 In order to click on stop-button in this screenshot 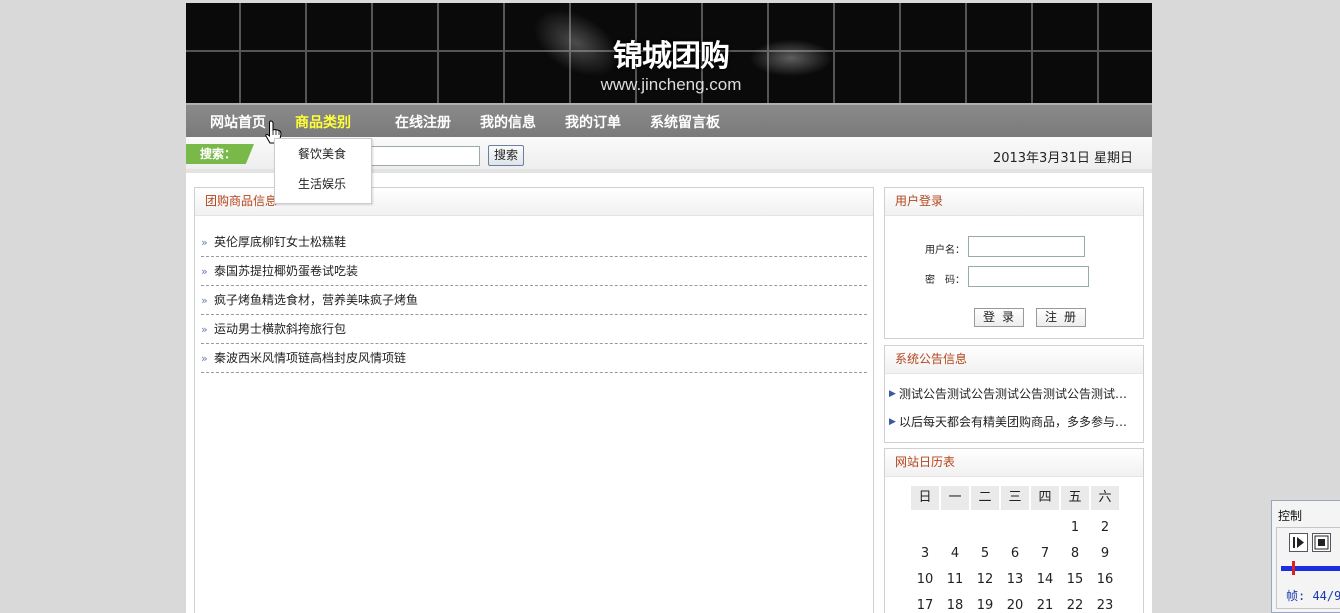, I will do `click(1321, 542)`.